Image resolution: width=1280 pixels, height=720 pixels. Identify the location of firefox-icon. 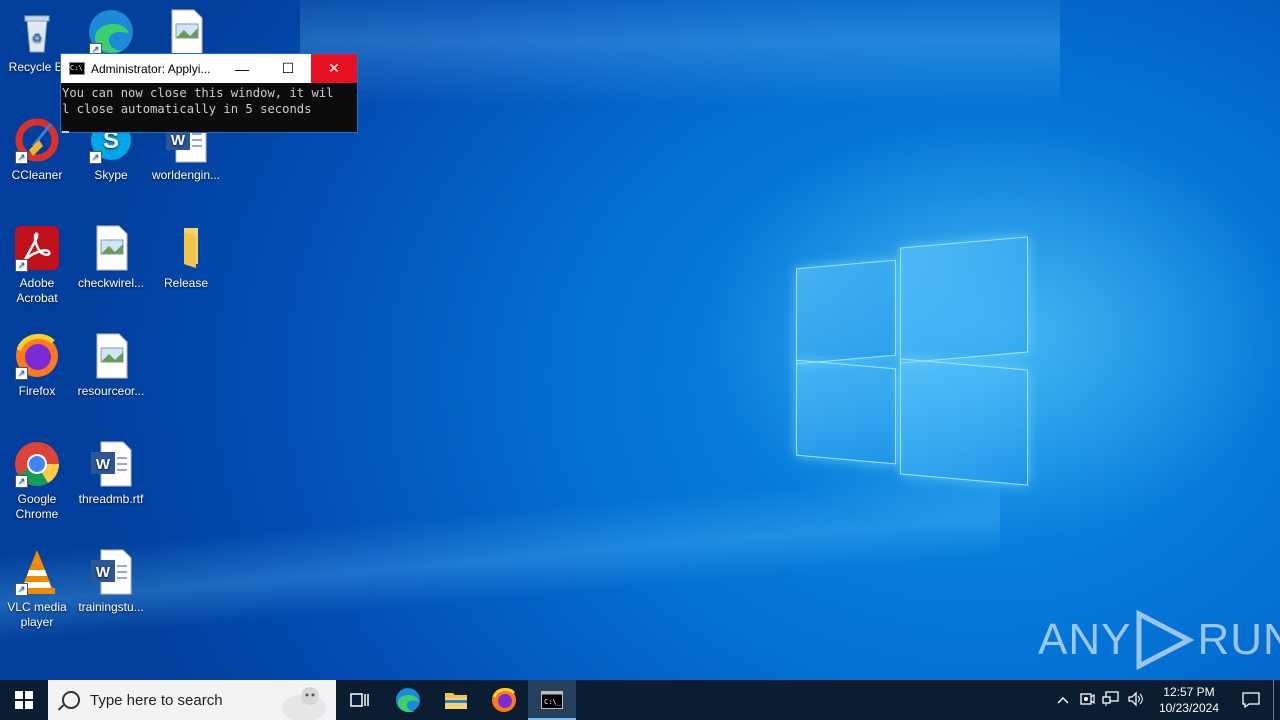
(504, 700).